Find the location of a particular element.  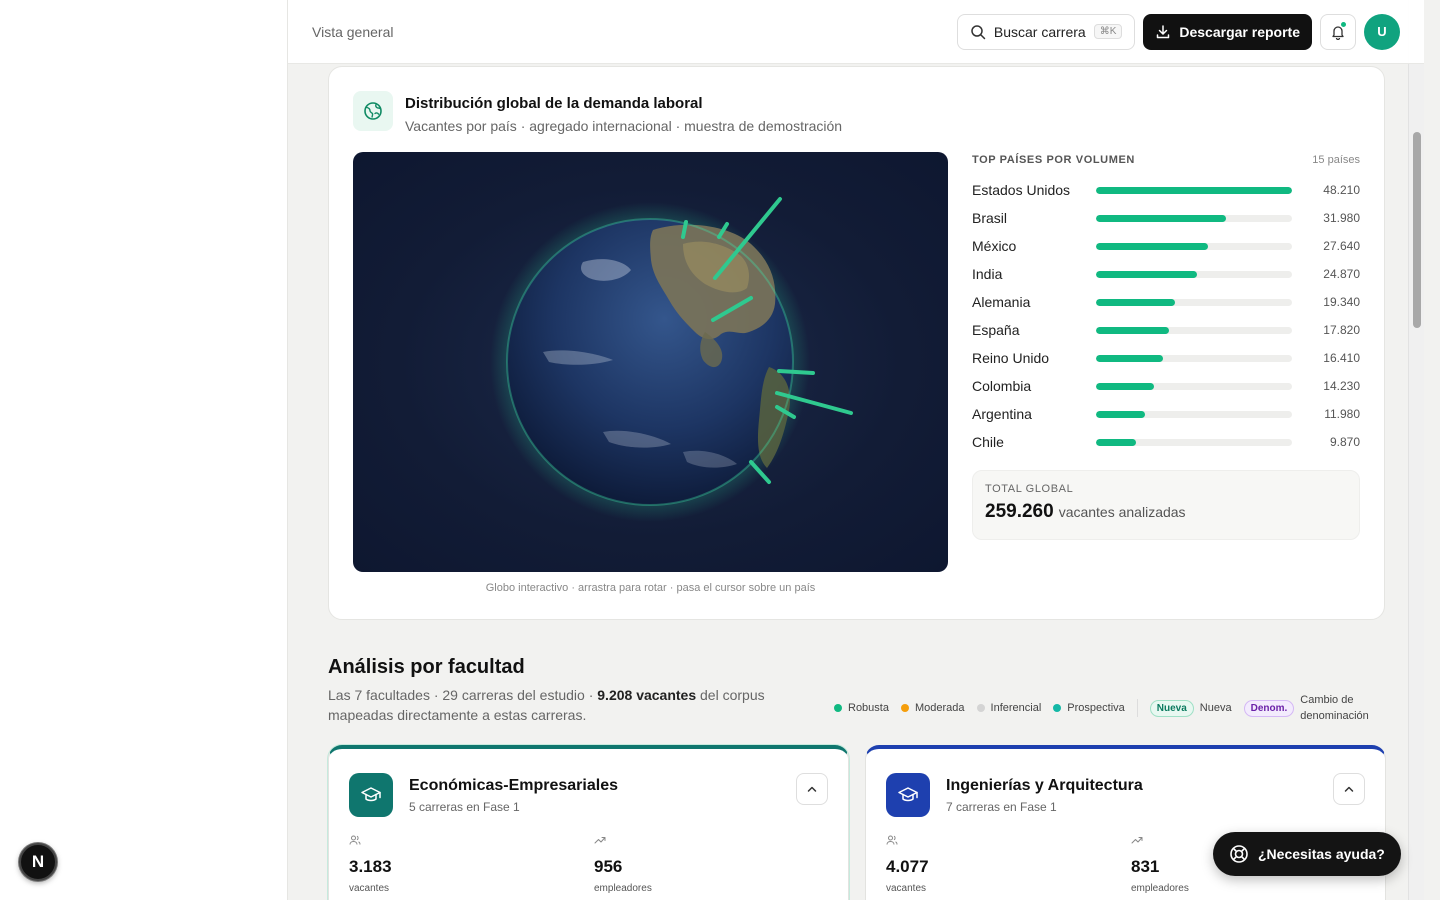

desc-highlight: 9.208 vacantes is located at coordinates (647, 695).